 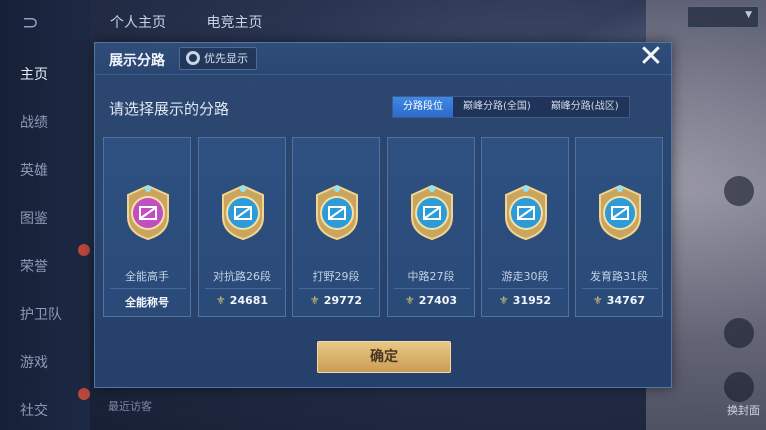 I want to click on card-score-value: 全能称号, so click(x=147, y=302).